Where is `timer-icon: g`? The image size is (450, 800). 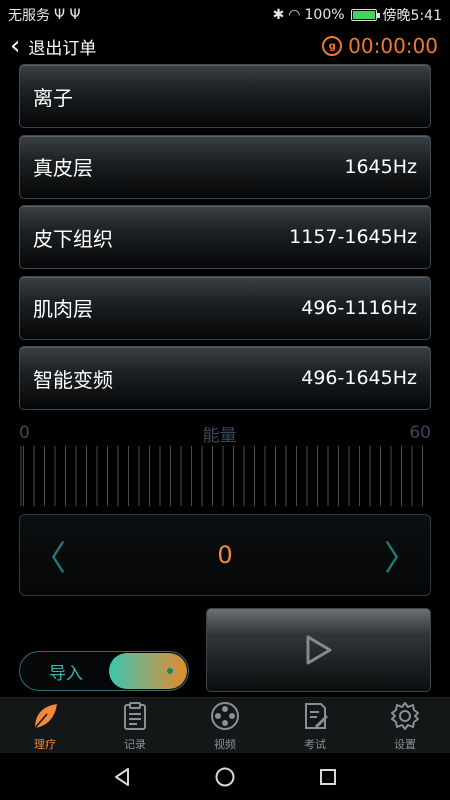
timer-icon: g is located at coordinates (332, 46).